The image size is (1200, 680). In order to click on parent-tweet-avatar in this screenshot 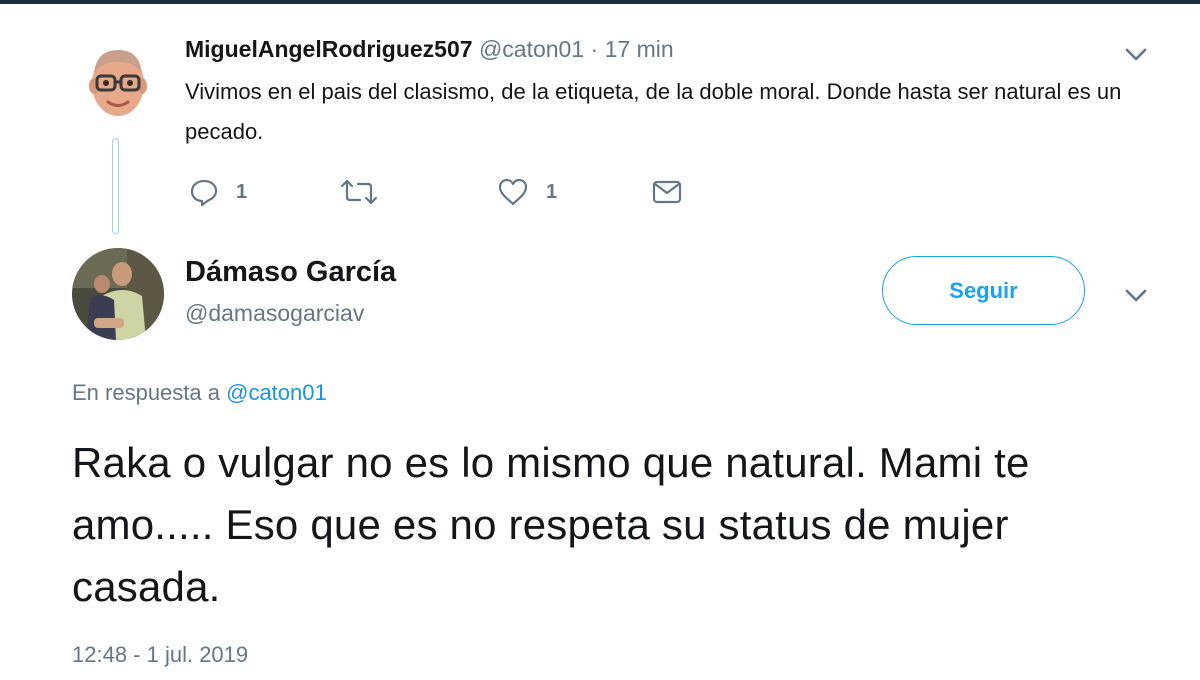, I will do `click(118, 82)`.